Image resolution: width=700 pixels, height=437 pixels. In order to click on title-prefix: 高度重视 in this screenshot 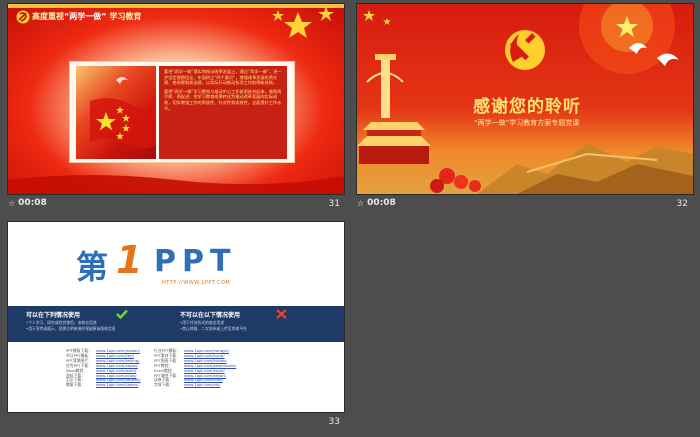, I will do `click(48, 16)`.